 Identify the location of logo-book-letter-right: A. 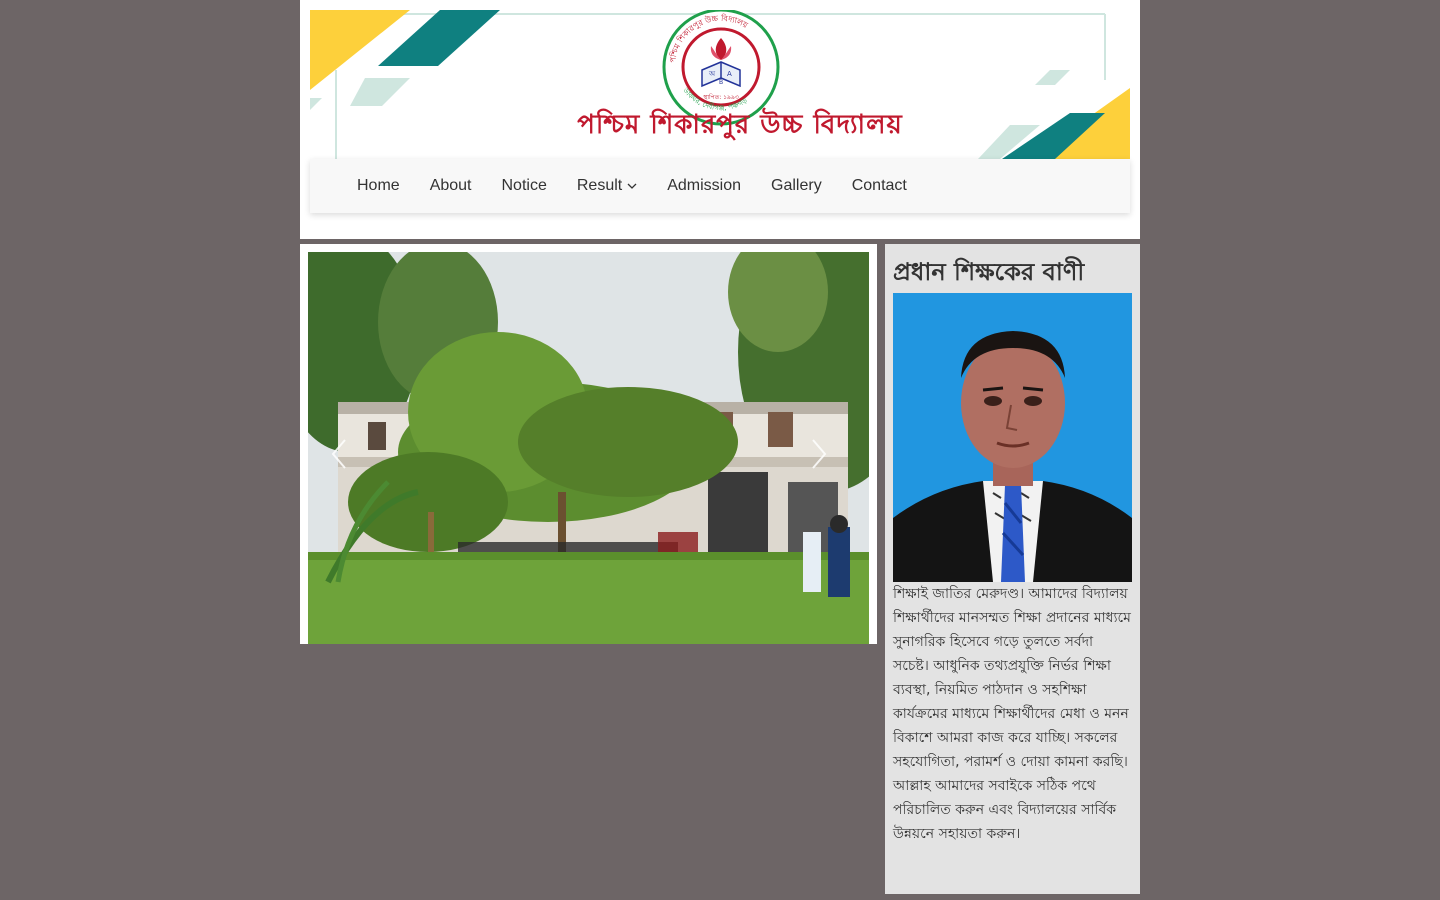
(729, 74).